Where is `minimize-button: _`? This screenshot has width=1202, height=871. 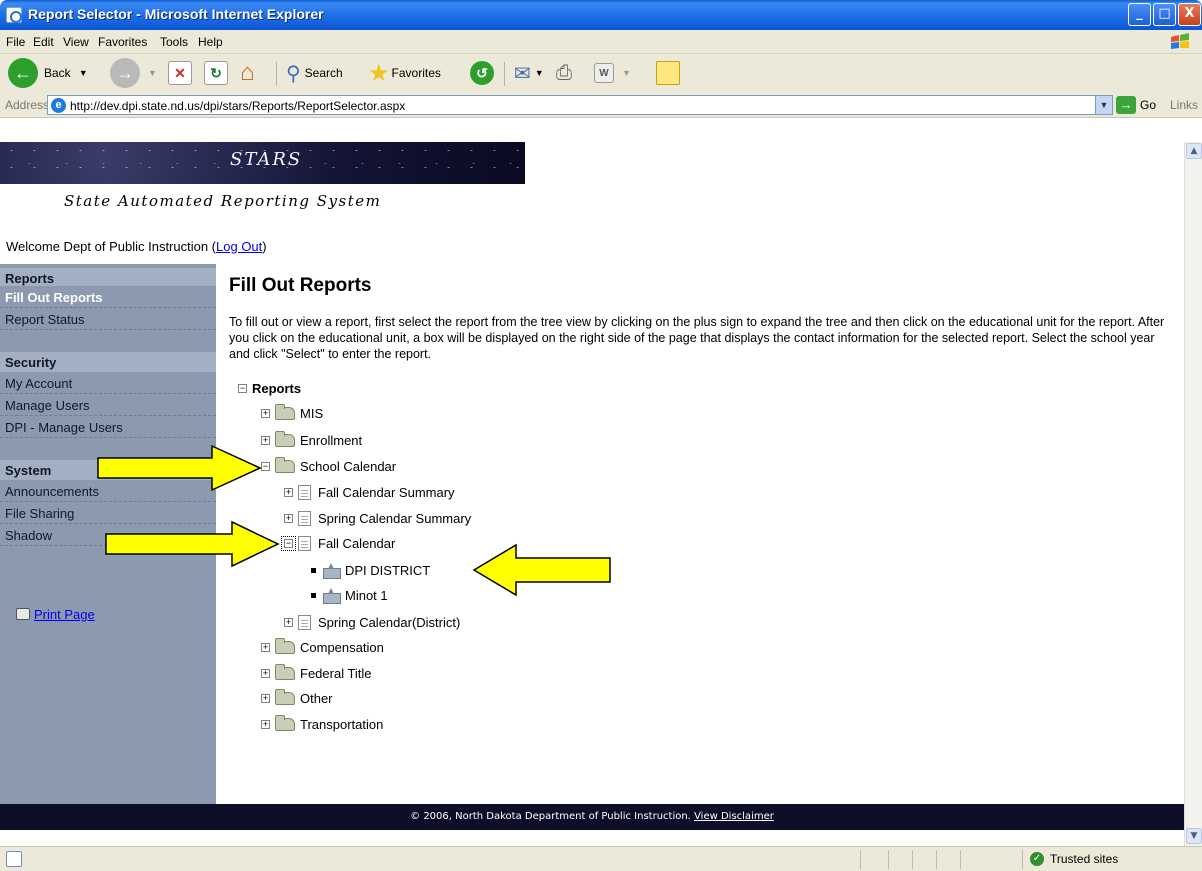 minimize-button: _ is located at coordinates (1139, 14).